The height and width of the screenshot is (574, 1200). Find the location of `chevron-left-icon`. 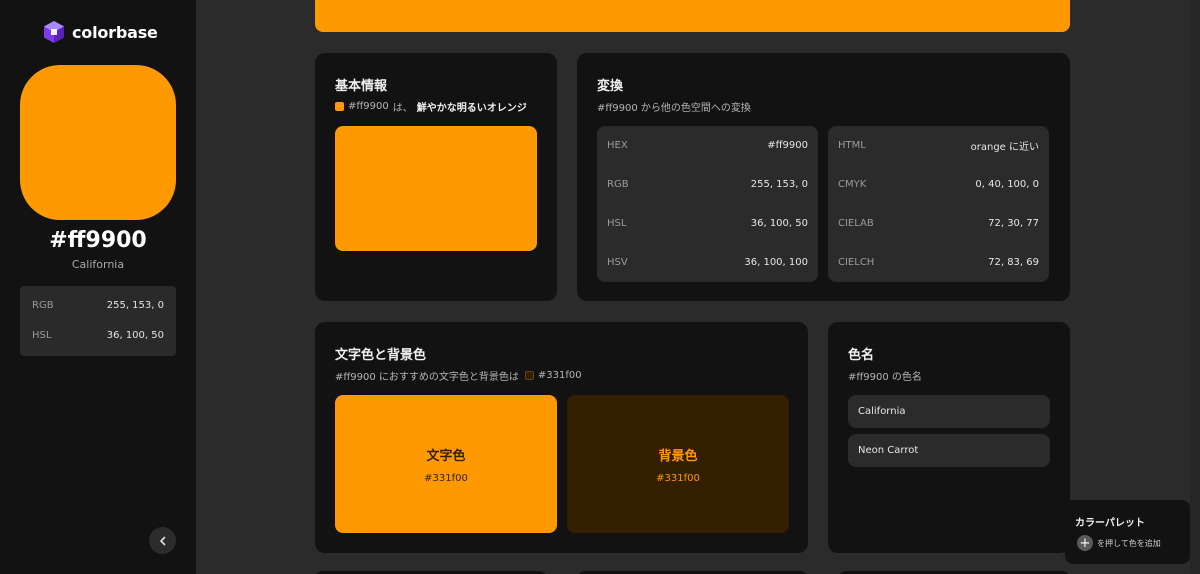

chevron-left-icon is located at coordinates (162, 540).